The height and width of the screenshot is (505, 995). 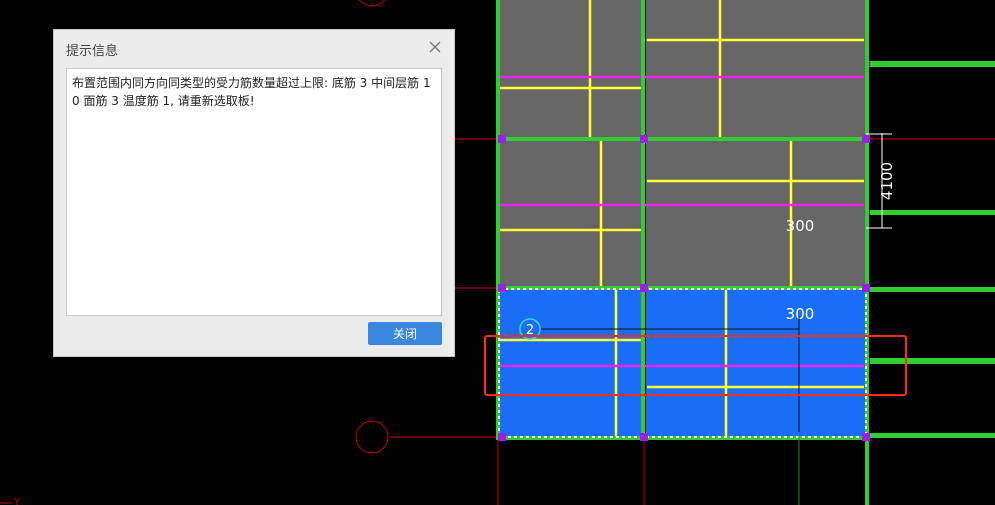 What do you see at coordinates (372, 3) in the screenshot?
I see `axis-bubble-circle-top` at bounding box center [372, 3].